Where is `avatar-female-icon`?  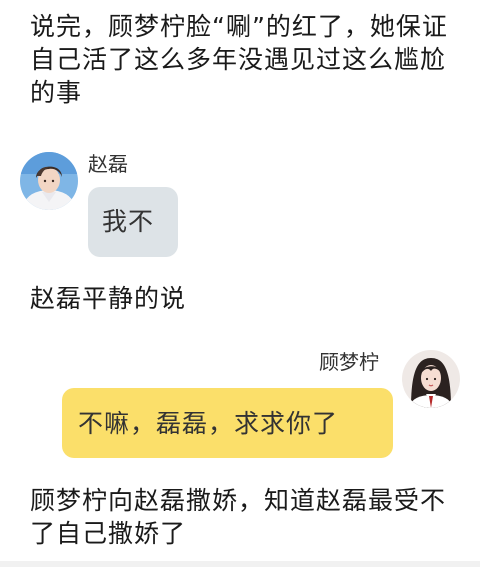
avatar-female-icon is located at coordinates (431, 379).